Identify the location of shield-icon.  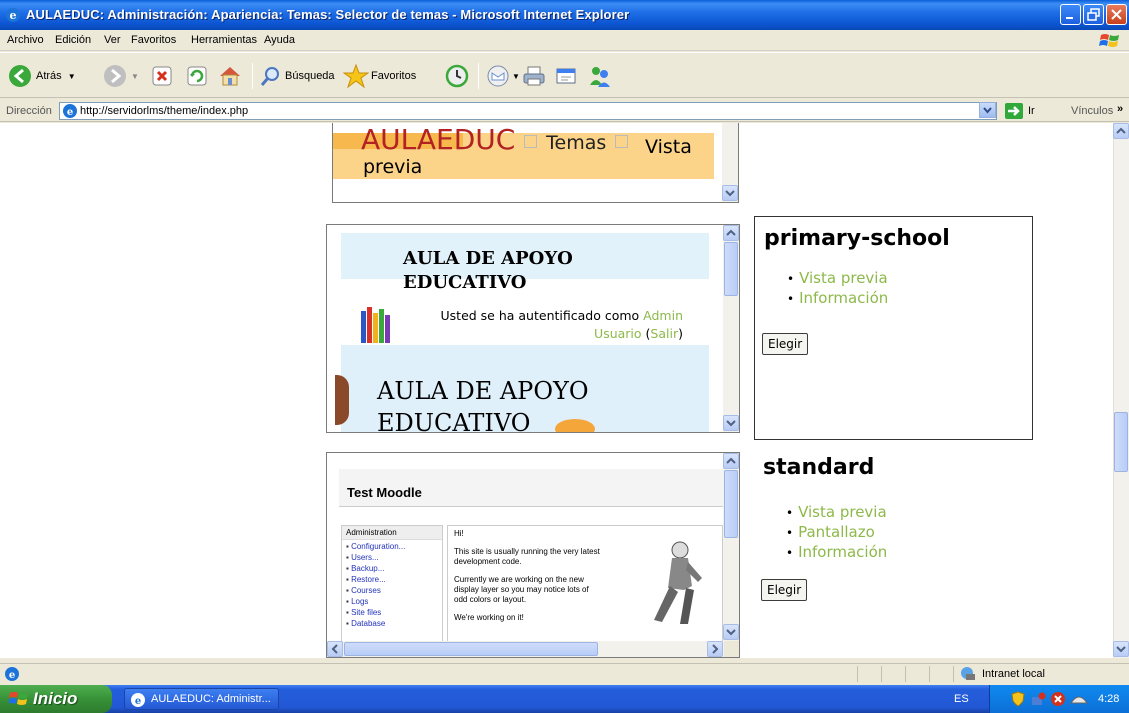
(1018, 699).